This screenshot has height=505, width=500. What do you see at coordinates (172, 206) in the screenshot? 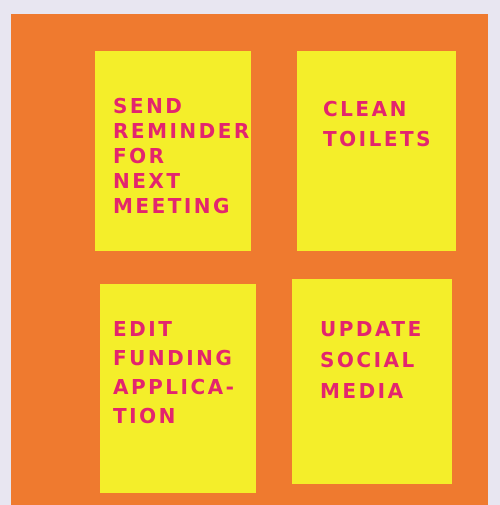
I see `note-line: MEETING` at bounding box center [172, 206].